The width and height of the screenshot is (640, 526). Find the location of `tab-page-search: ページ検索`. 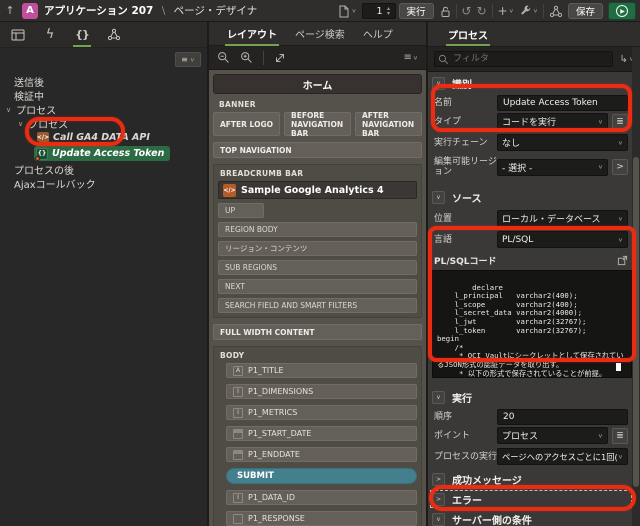

tab-page-search: ページ検索 is located at coordinates (320, 34).